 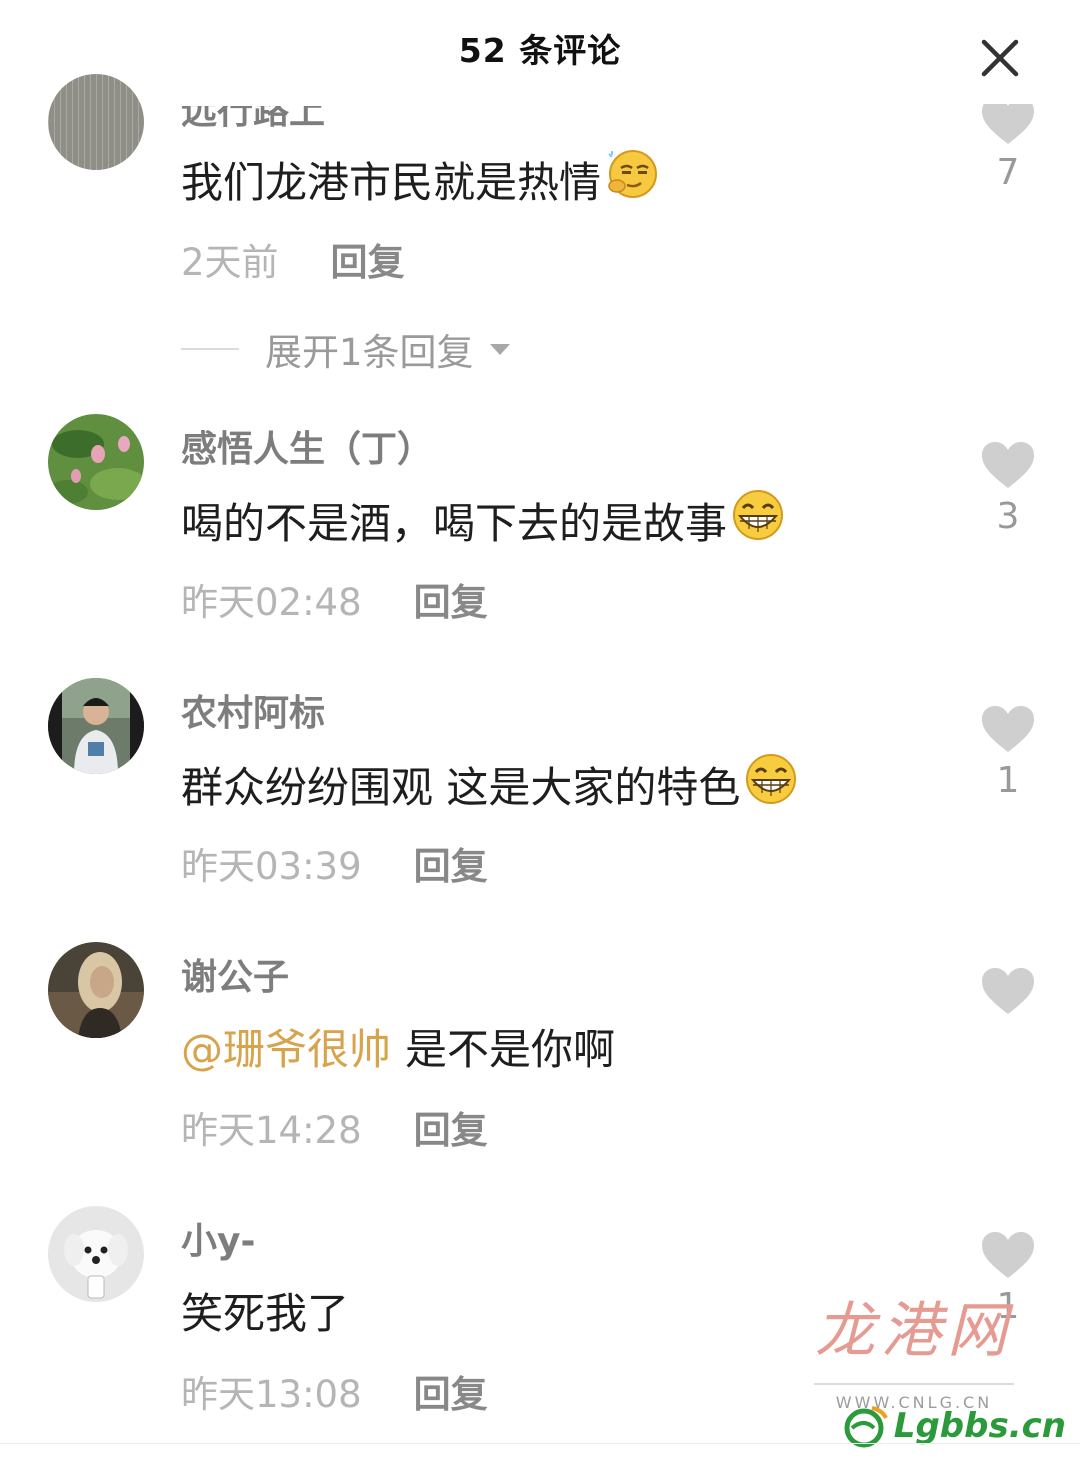 What do you see at coordinates (369, 352) in the screenshot?
I see `expand-replies-label: 展开1条回复` at bounding box center [369, 352].